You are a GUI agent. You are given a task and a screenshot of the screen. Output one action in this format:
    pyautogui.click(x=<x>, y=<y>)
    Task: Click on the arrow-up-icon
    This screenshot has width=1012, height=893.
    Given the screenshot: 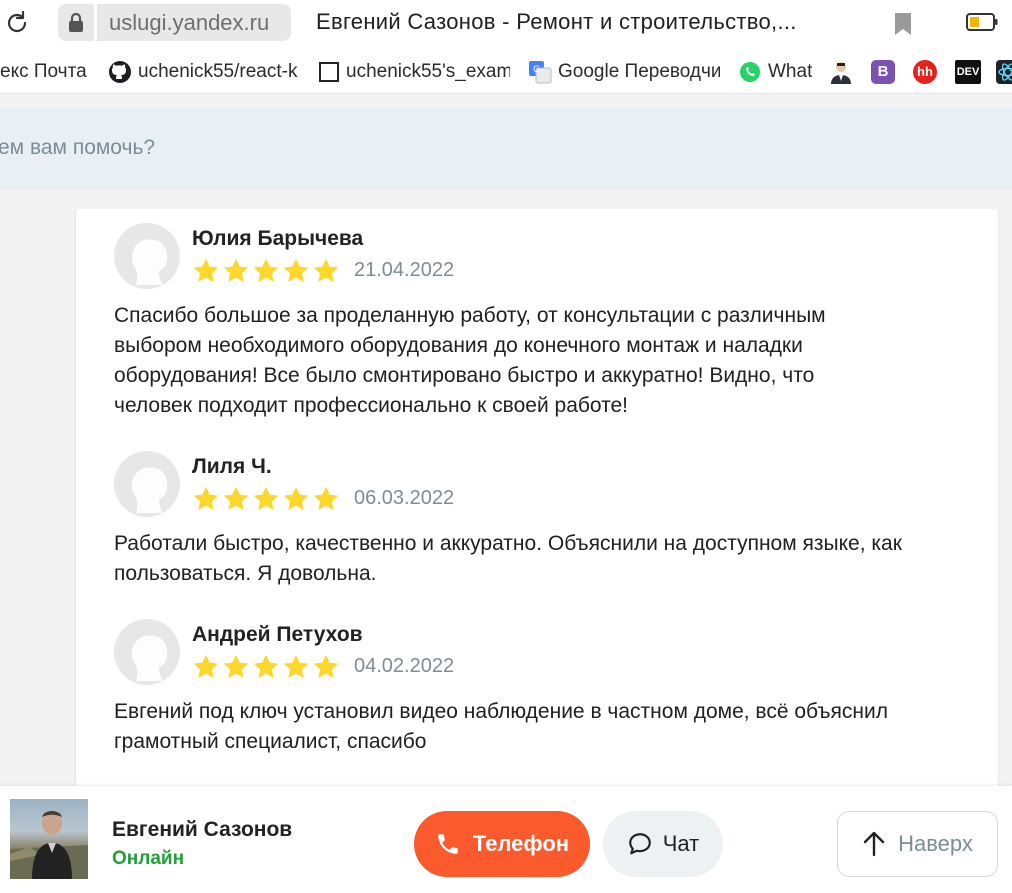 What is the action you would take?
    pyautogui.click(x=874, y=844)
    